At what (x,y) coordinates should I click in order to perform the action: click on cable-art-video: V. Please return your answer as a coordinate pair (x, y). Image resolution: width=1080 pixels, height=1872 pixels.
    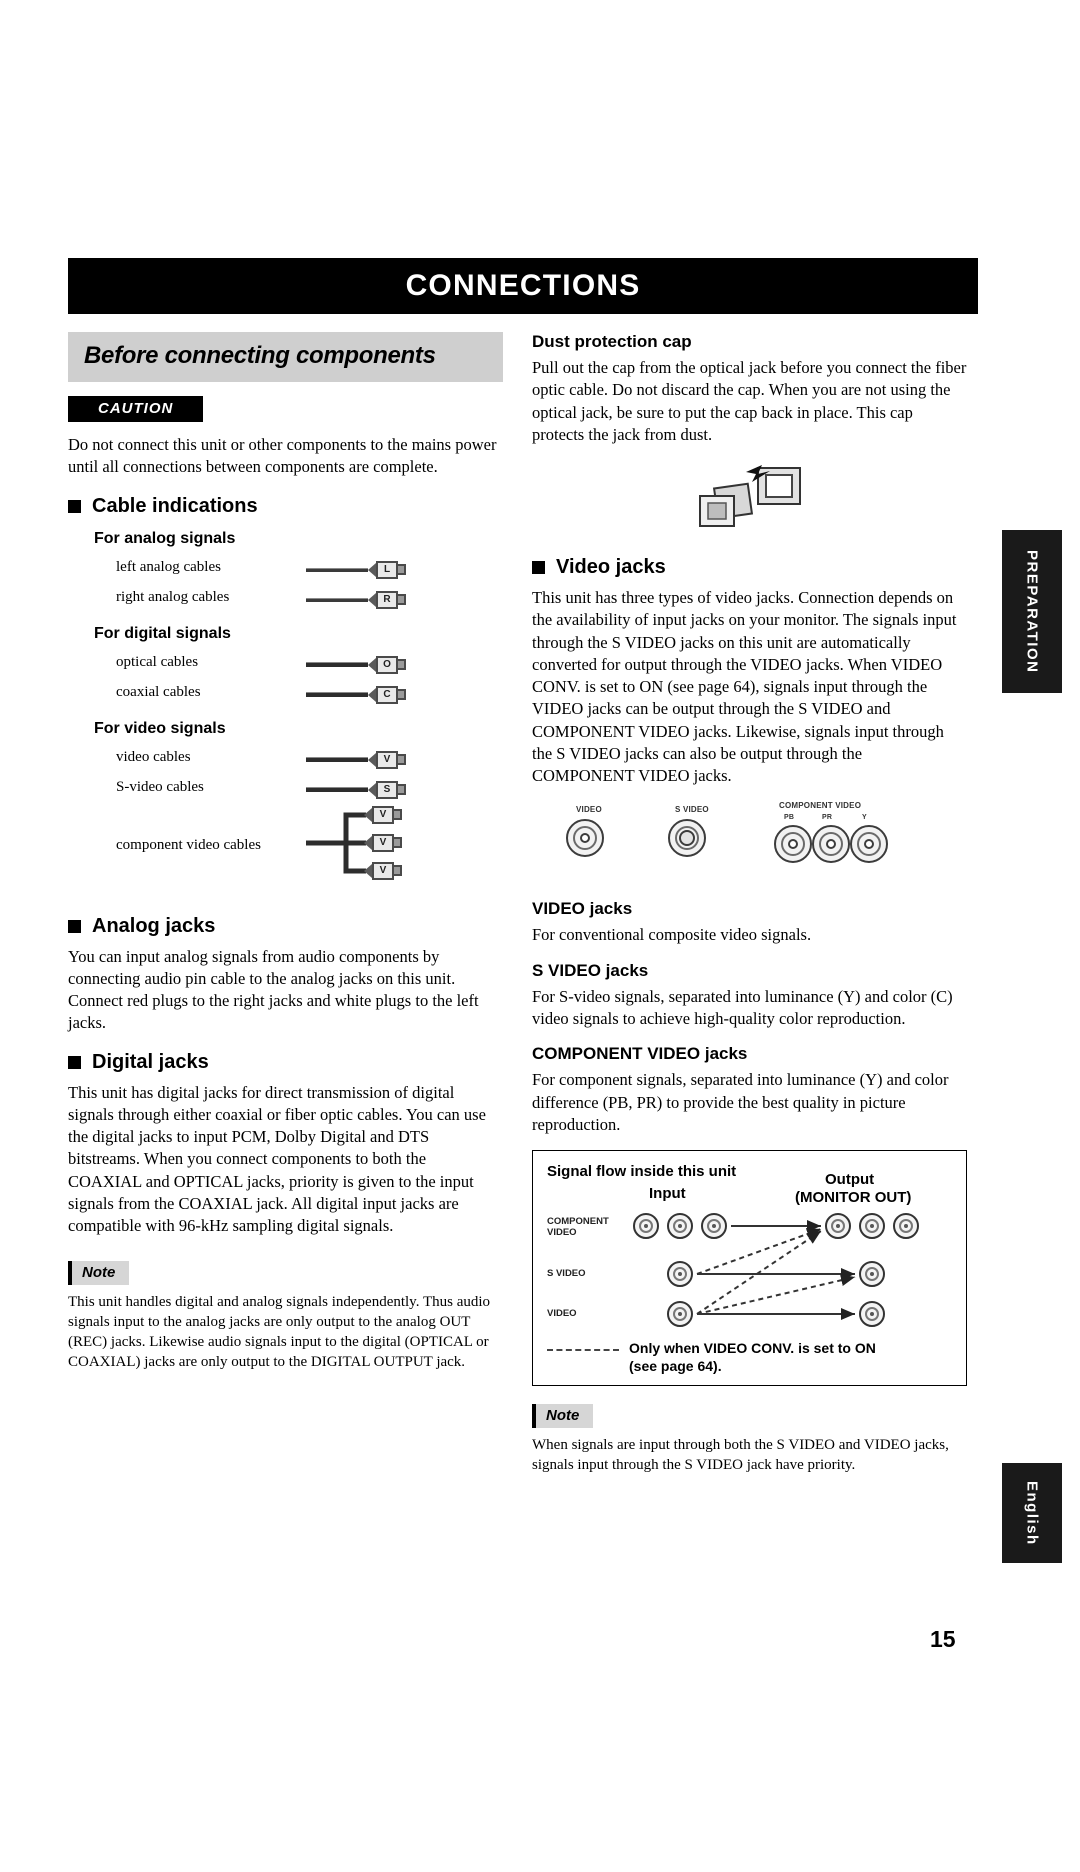
    Looking at the image, I should click on (365, 758).